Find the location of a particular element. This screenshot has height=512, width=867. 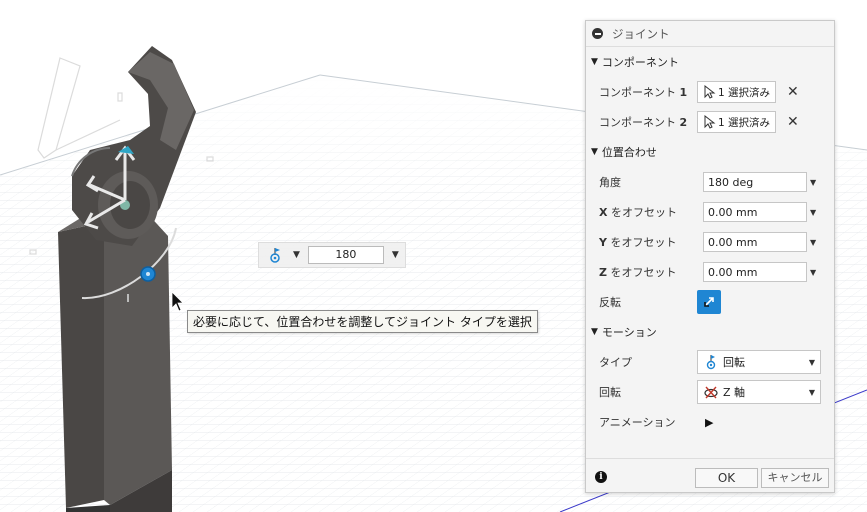

joint-type-dropdown: 回転 ▼ is located at coordinates (759, 362).